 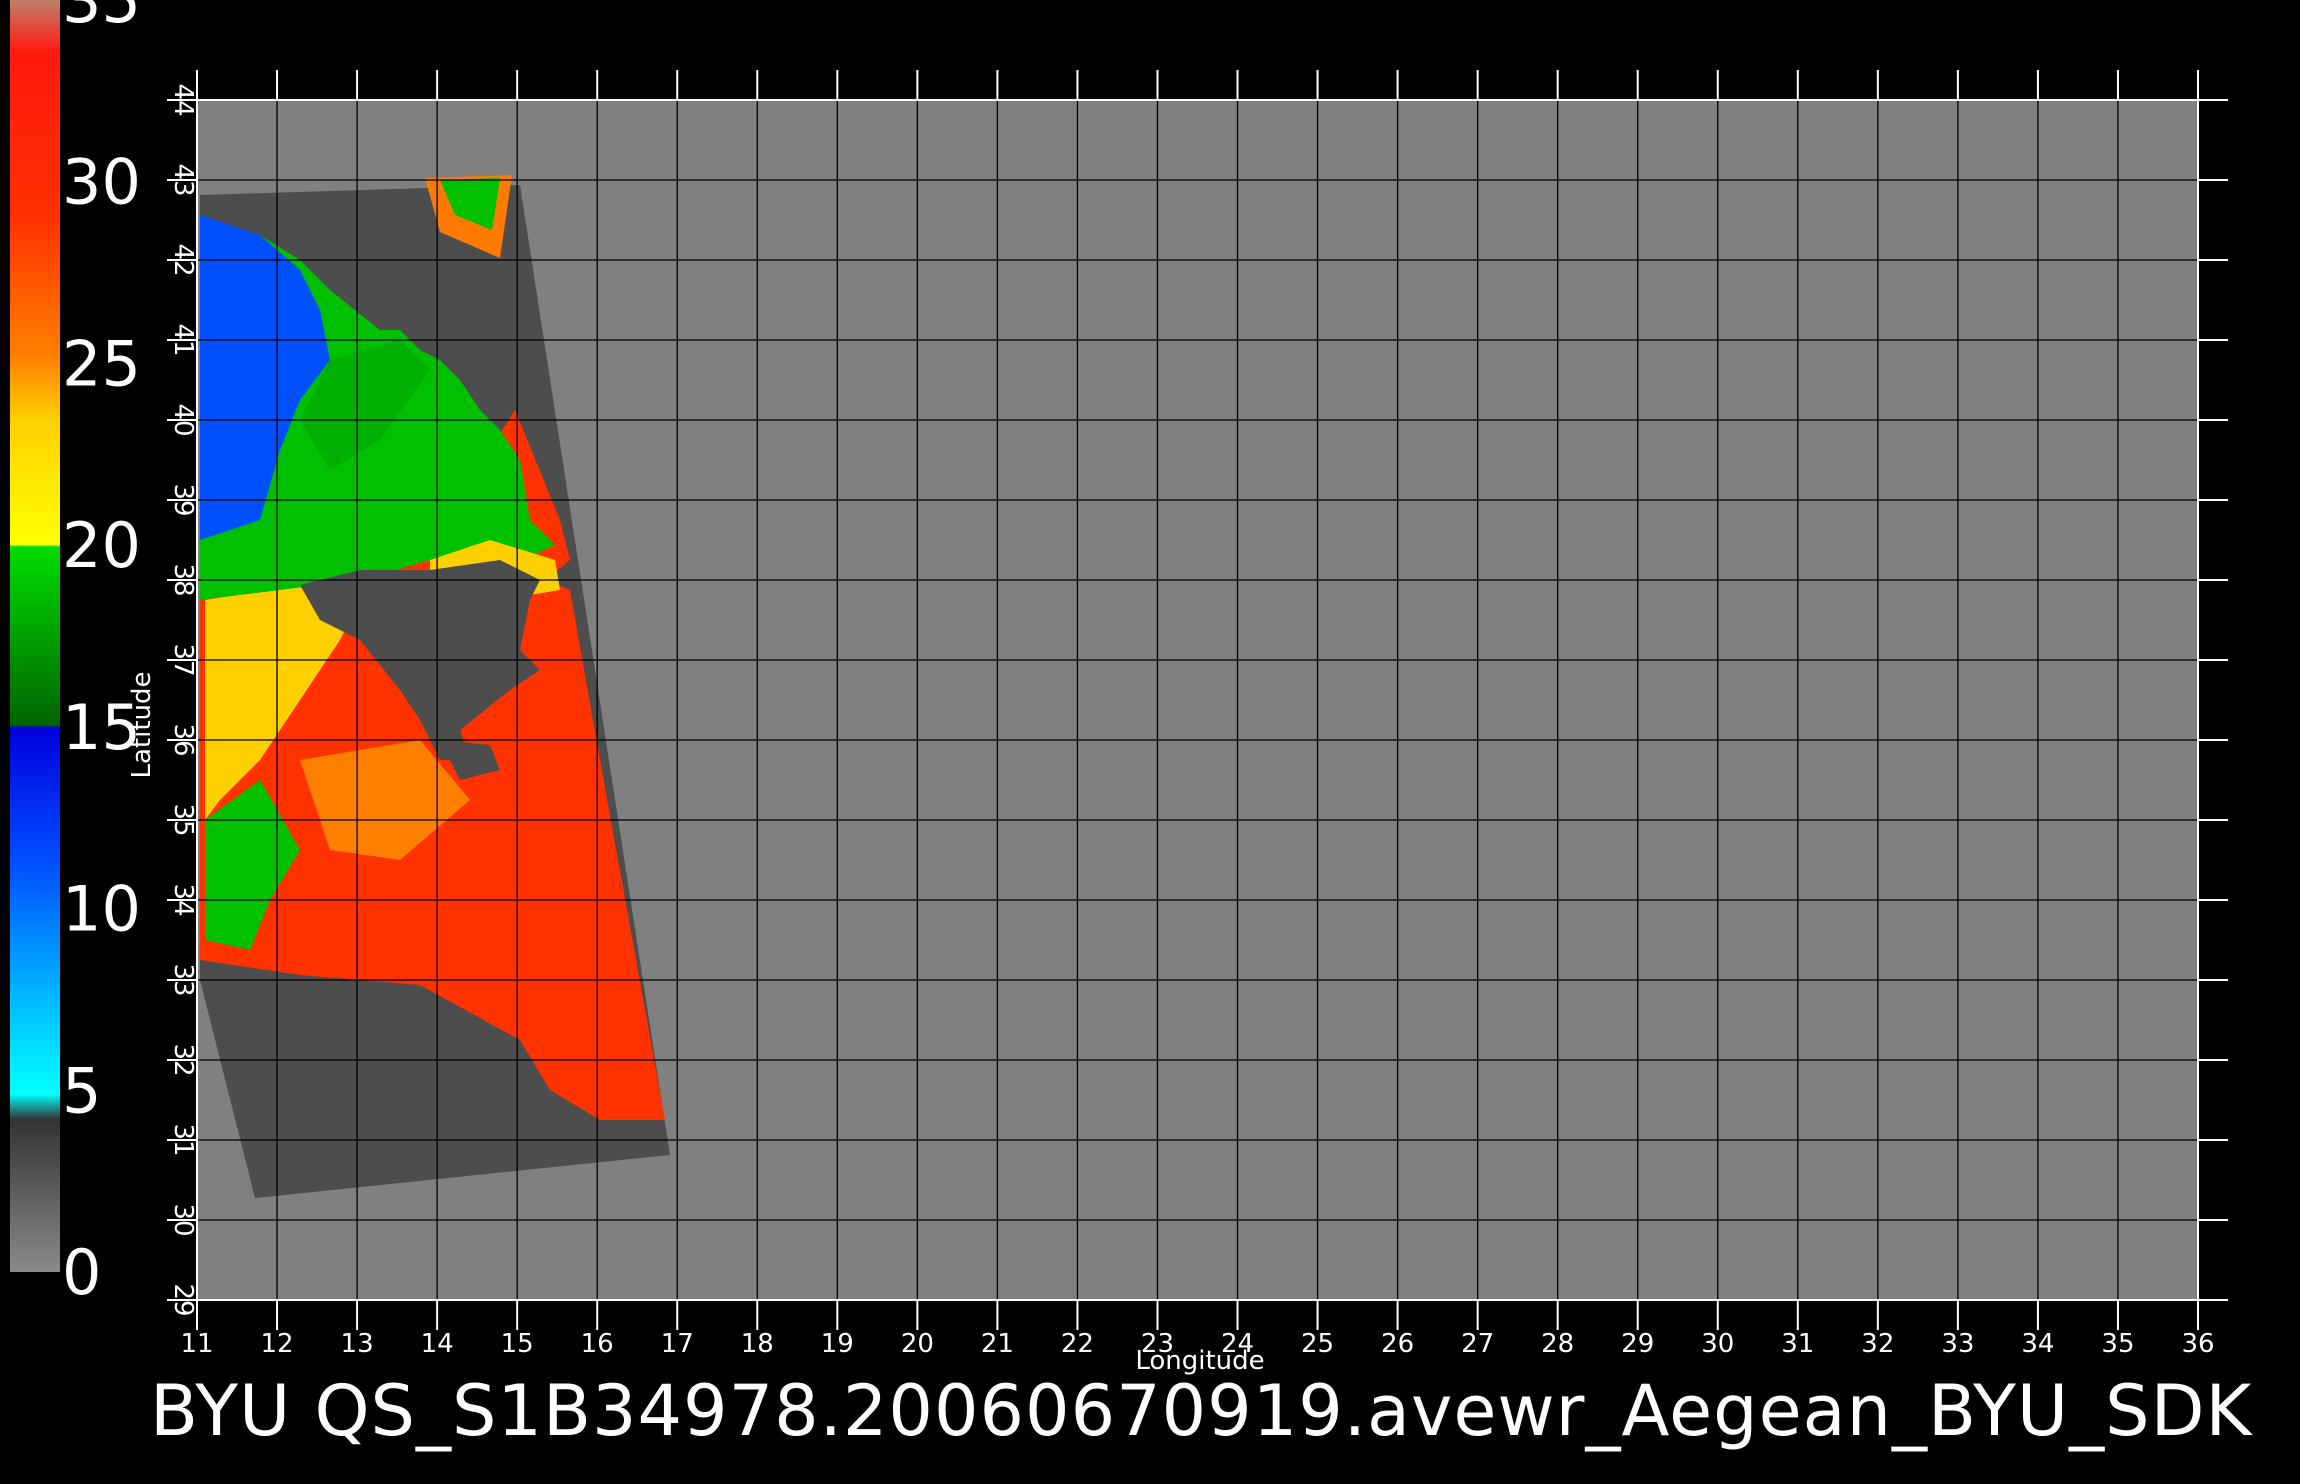 I want to click on y-tick-label: 43, so click(x=183, y=179).